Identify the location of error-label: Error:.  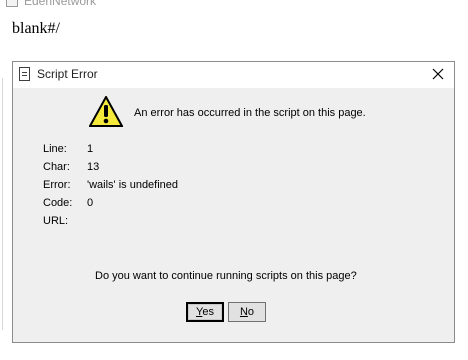
(57, 185).